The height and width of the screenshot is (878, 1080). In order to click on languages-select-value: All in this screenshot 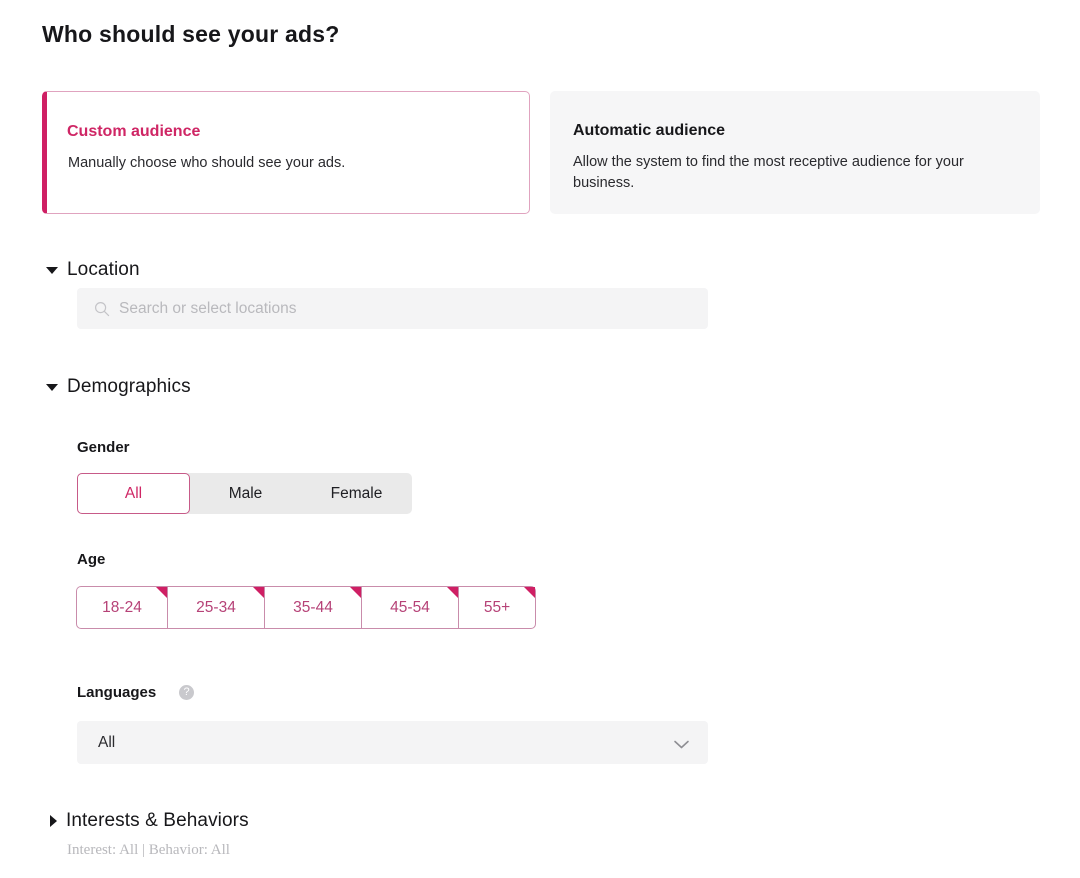, I will do `click(107, 742)`.